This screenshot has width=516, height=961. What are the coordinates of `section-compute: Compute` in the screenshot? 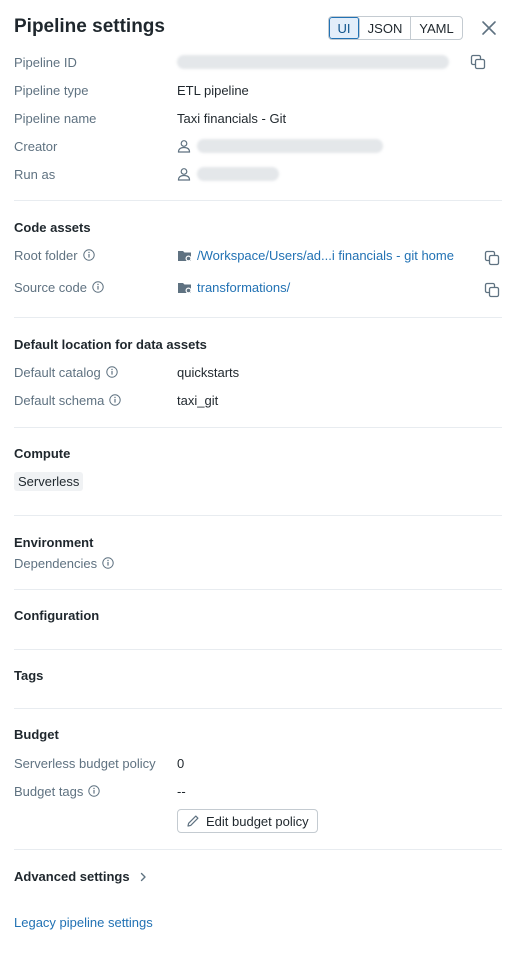 It's located at (42, 453).